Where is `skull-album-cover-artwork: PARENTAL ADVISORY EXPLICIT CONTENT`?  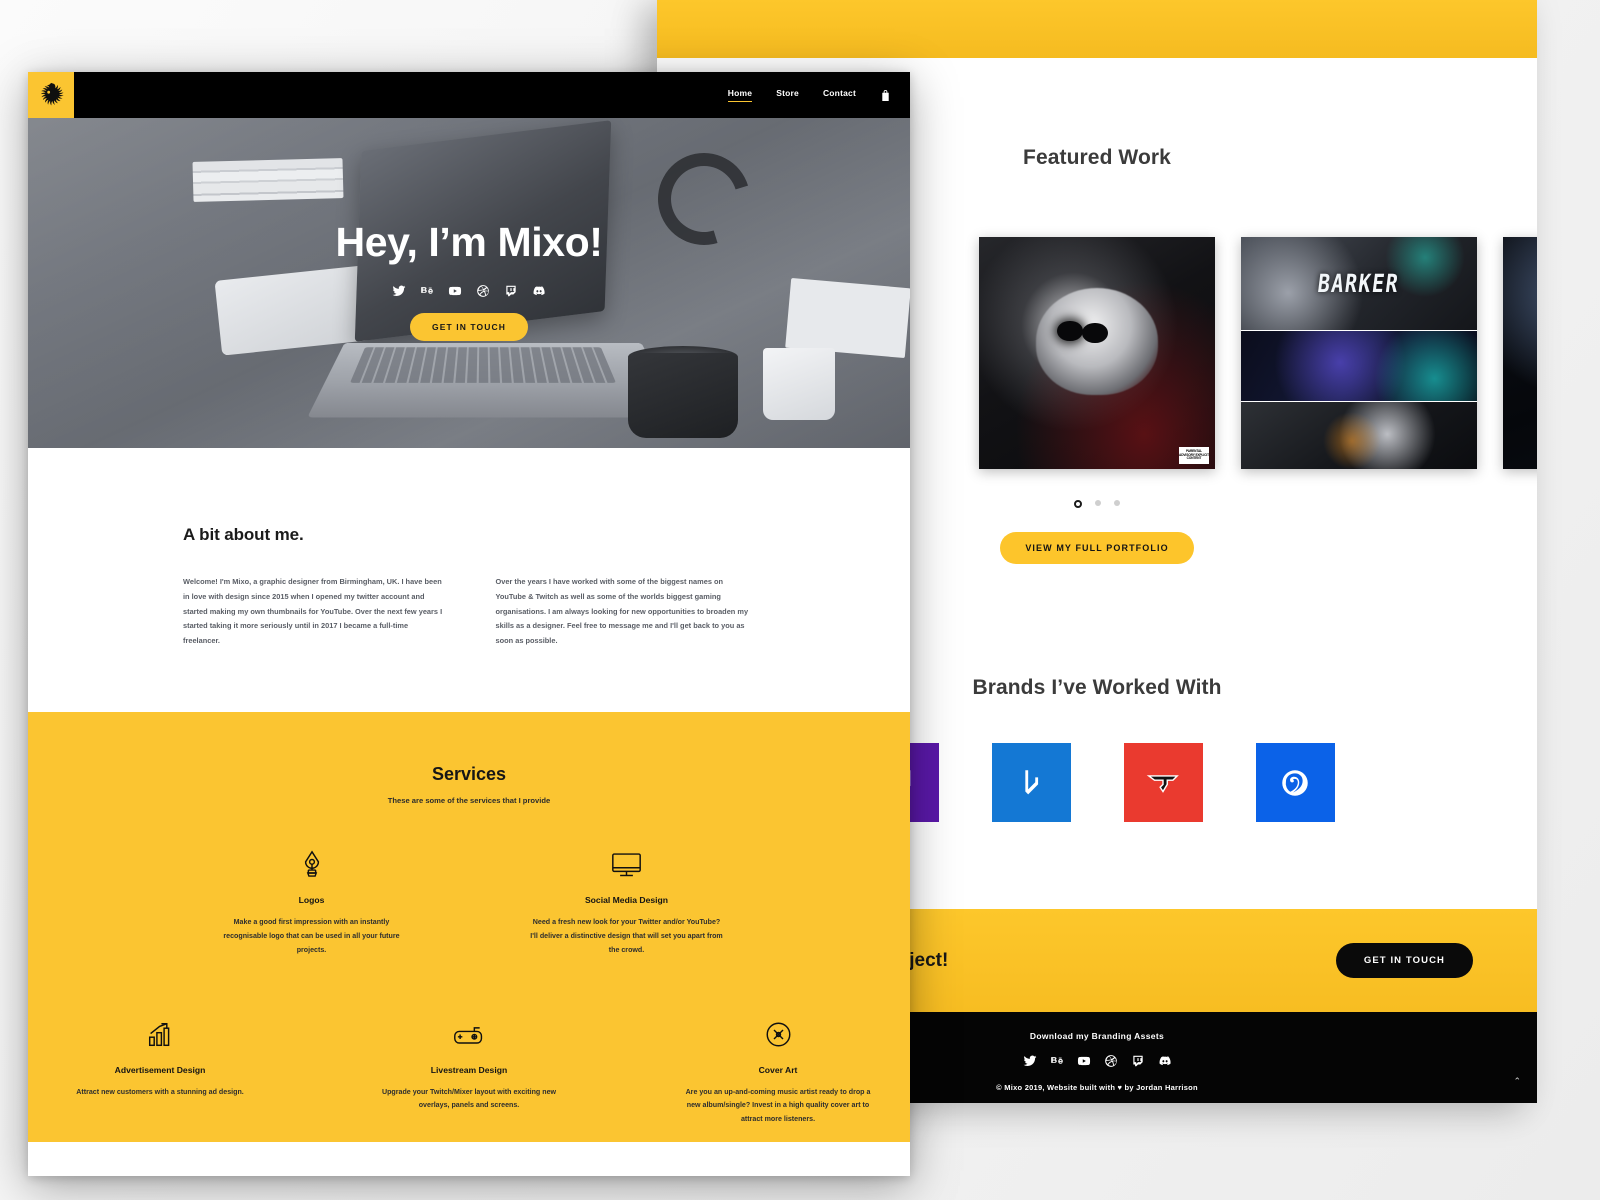 skull-album-cover-artwork: PARENTAL ADVISORY EXPLICIT CONTENT is located at coordinates (1097, 353).